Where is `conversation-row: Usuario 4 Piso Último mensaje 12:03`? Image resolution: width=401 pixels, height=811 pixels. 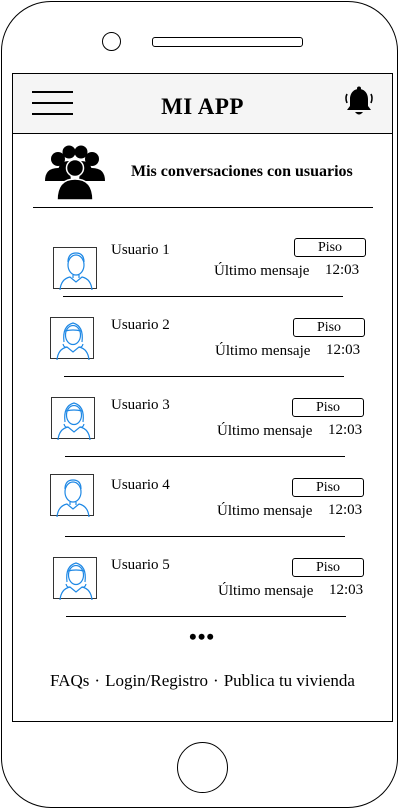
conversation-row: Usuario 4 Piso Último mensaje 12:03 is located at coordinates (202, 514).